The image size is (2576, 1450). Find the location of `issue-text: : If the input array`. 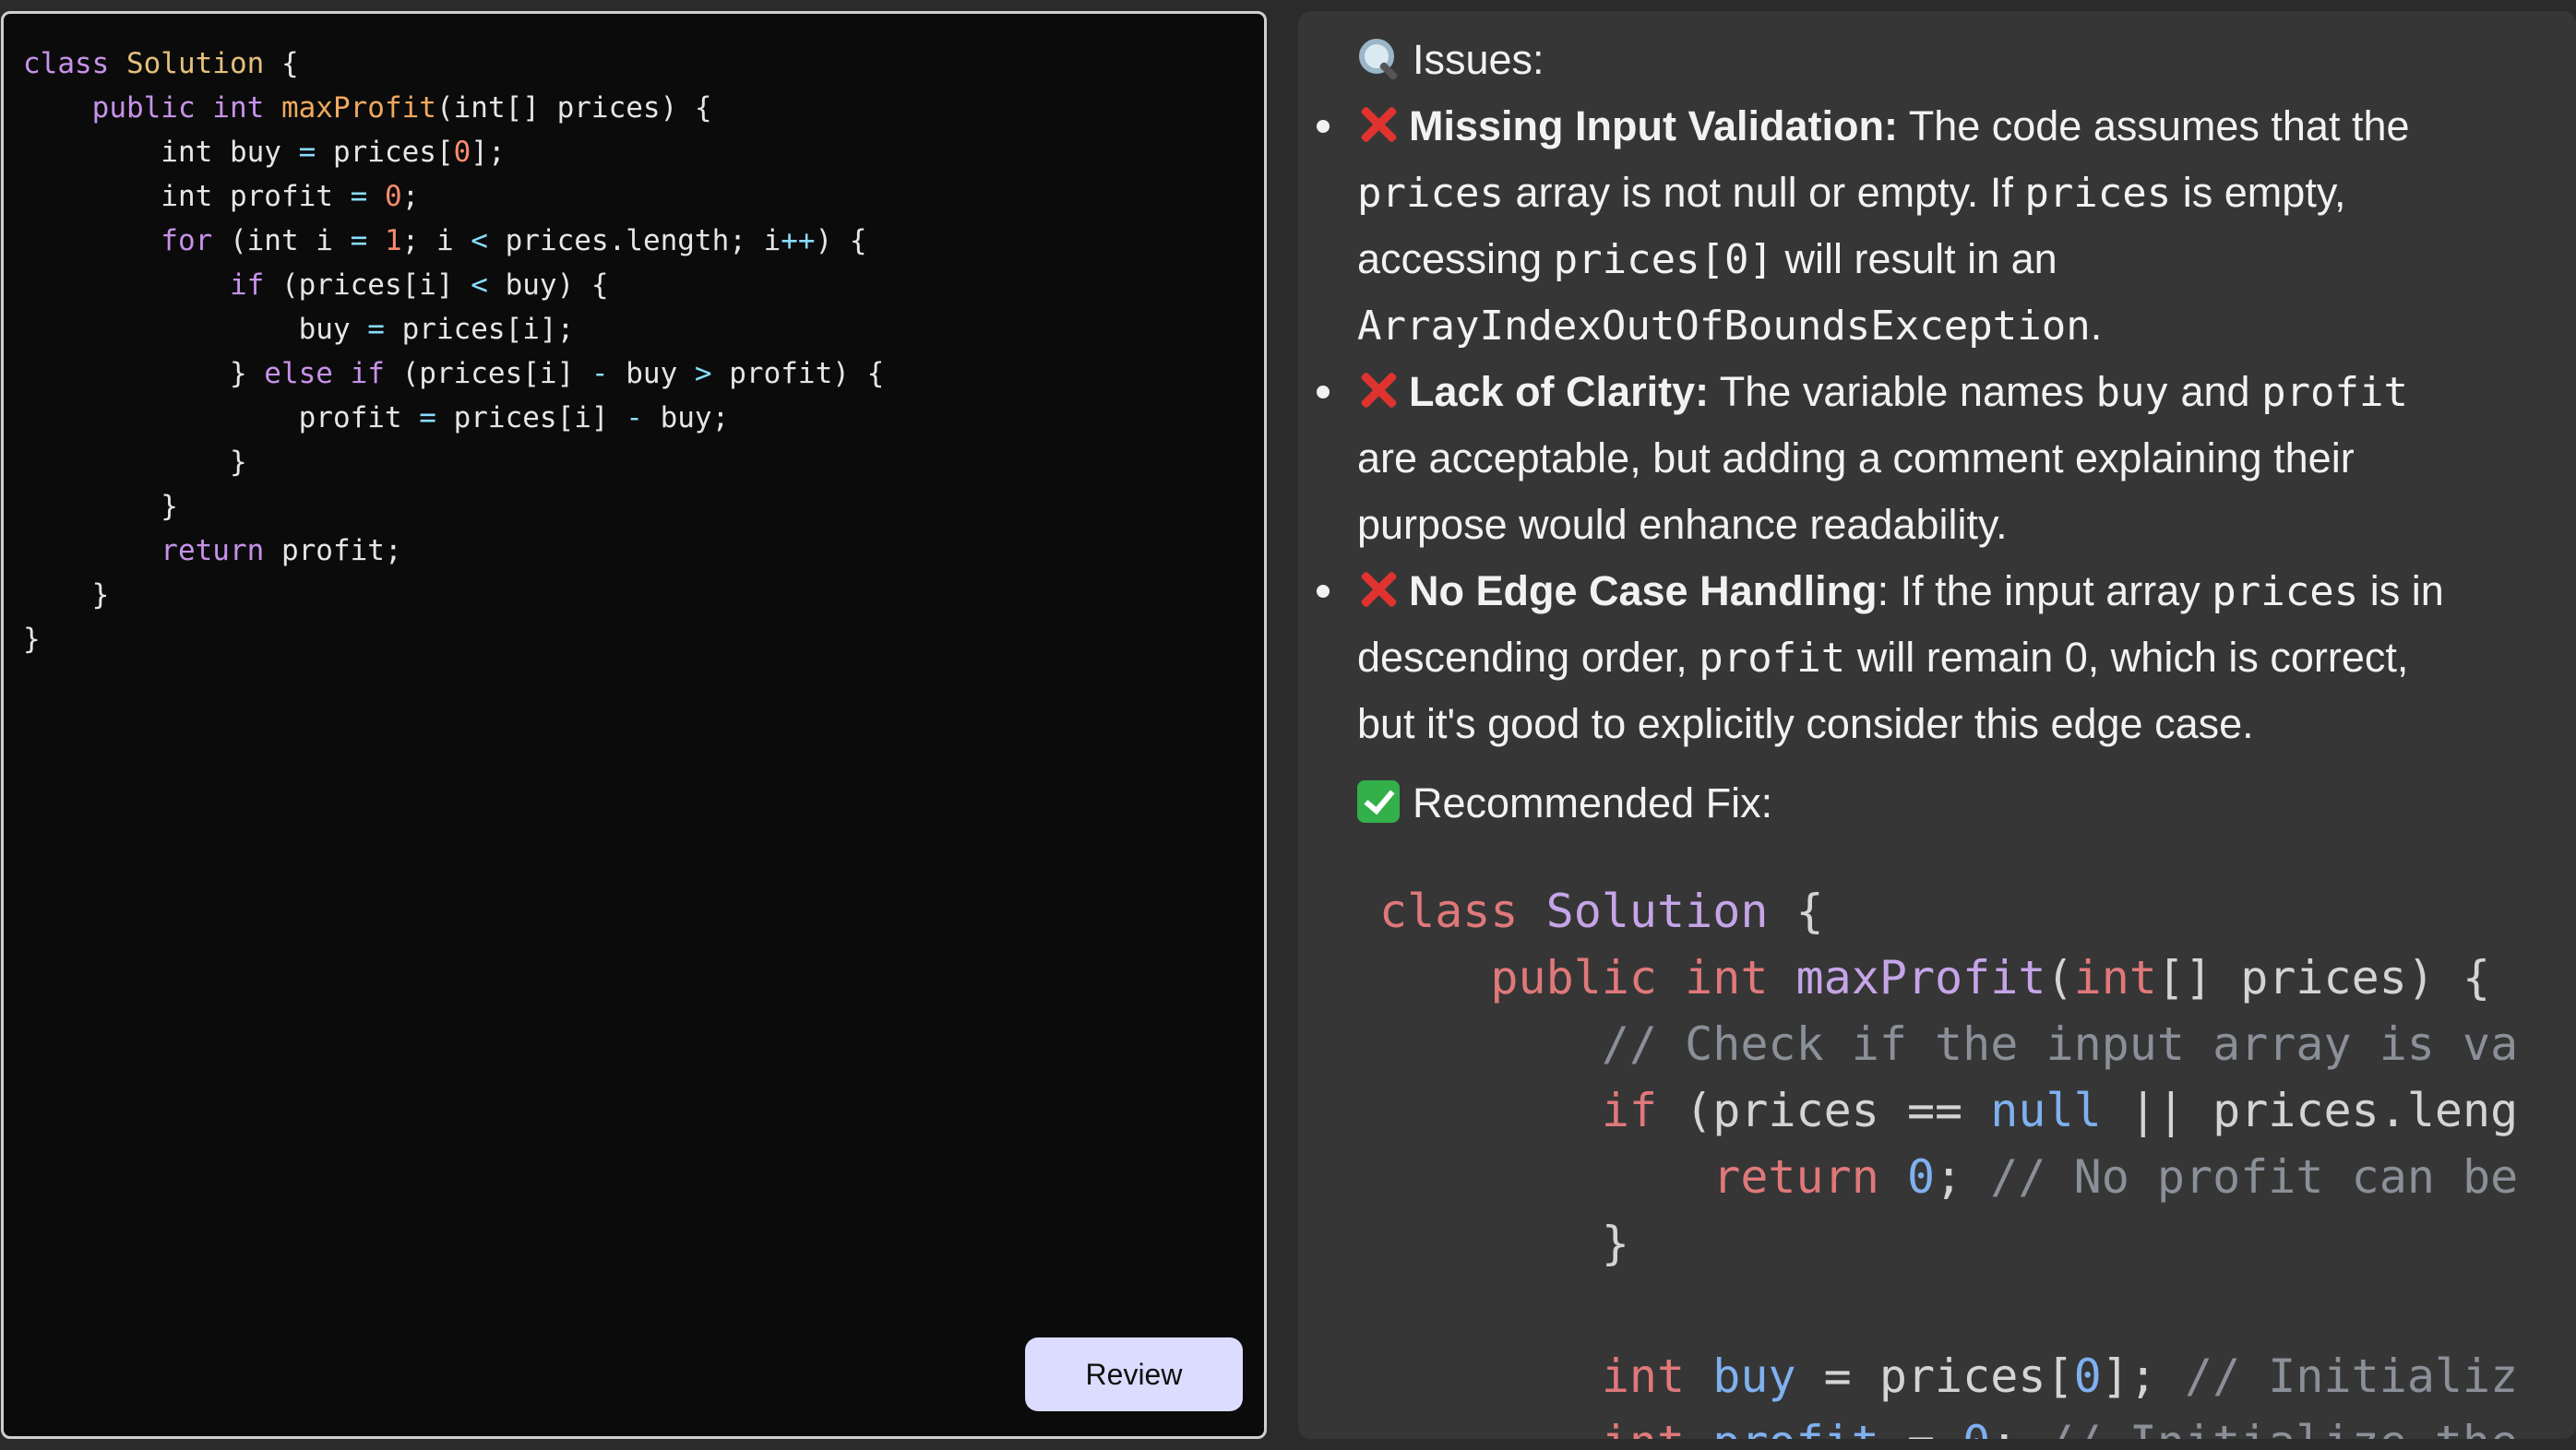

issue-text: : If the input array is located at coordinates (2045, 590).